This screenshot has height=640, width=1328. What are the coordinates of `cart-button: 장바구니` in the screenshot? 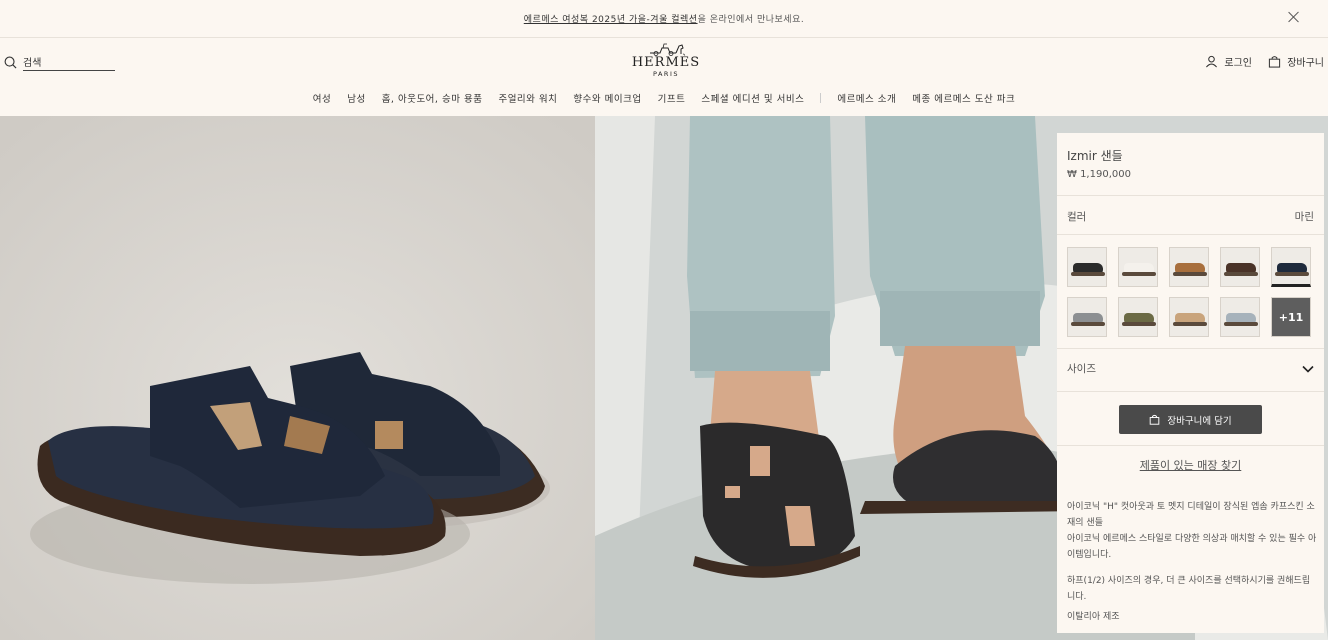 It's located at (1296, 61).